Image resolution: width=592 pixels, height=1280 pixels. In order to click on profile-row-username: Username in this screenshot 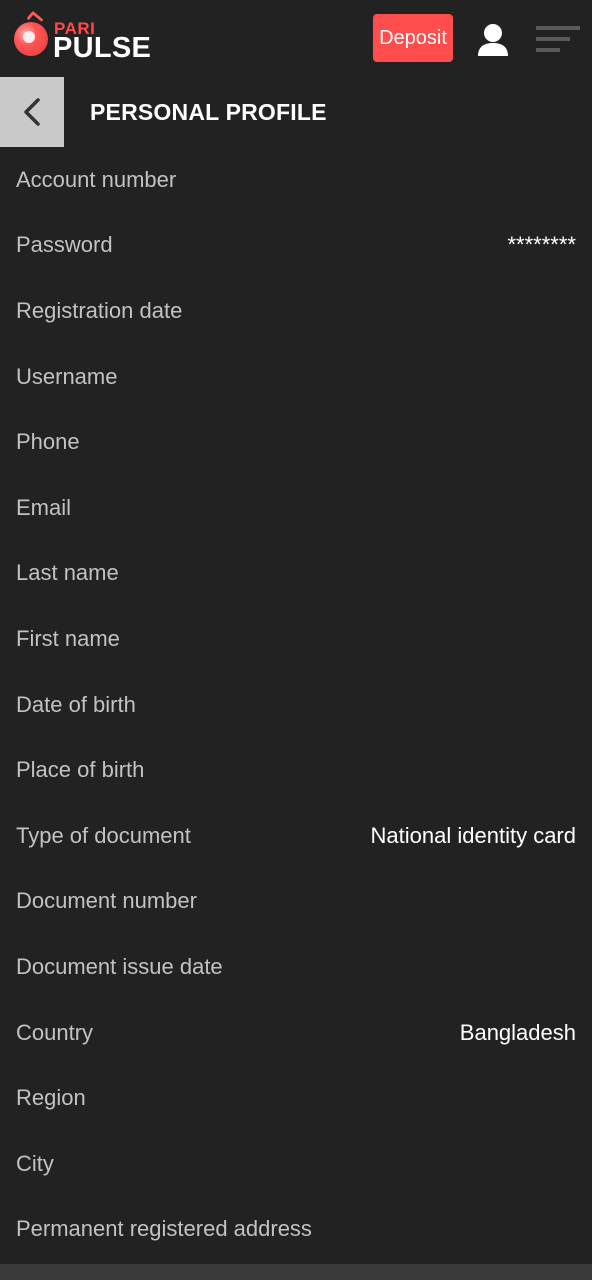, I will do `click(296, 377)`.